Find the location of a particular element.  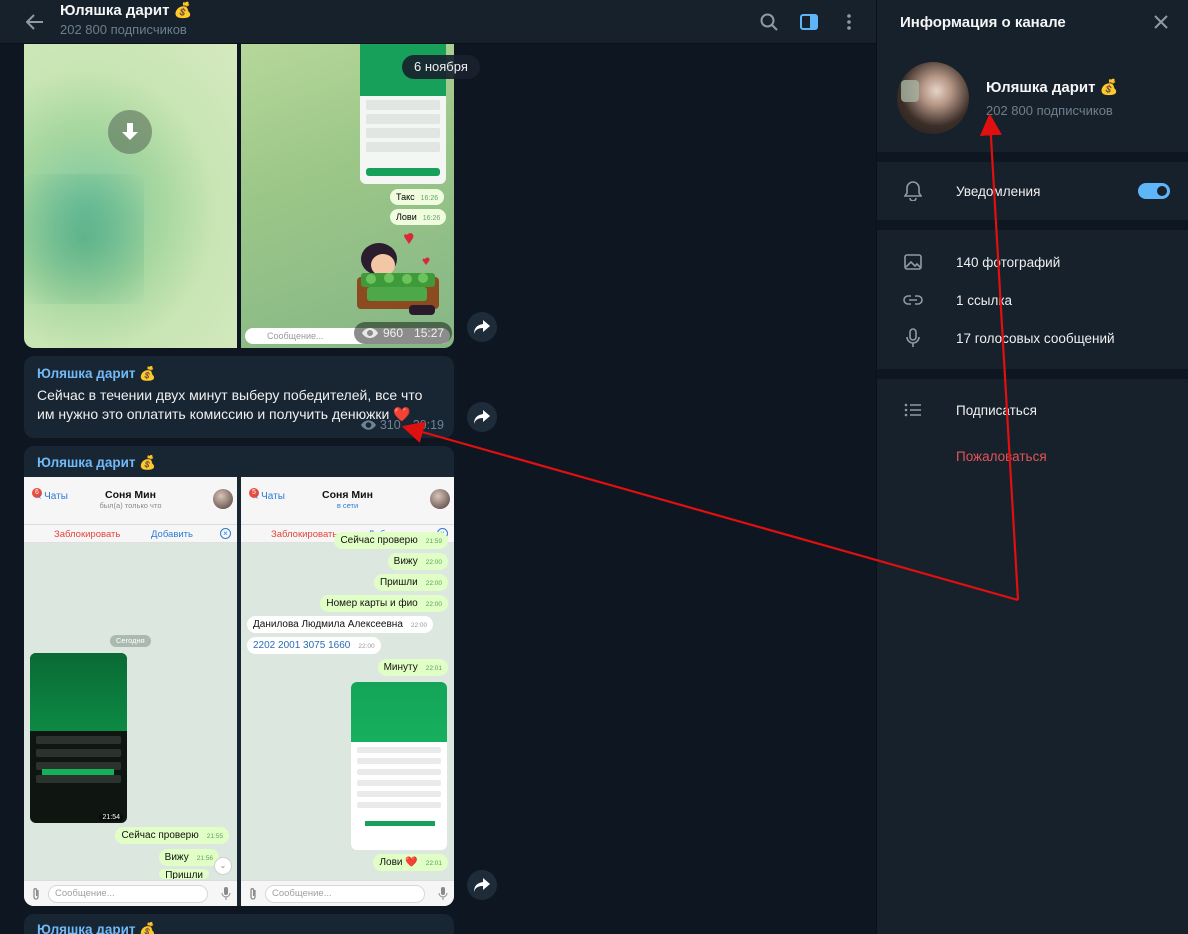

views-count: 310 is located at coordinates (390, 425).